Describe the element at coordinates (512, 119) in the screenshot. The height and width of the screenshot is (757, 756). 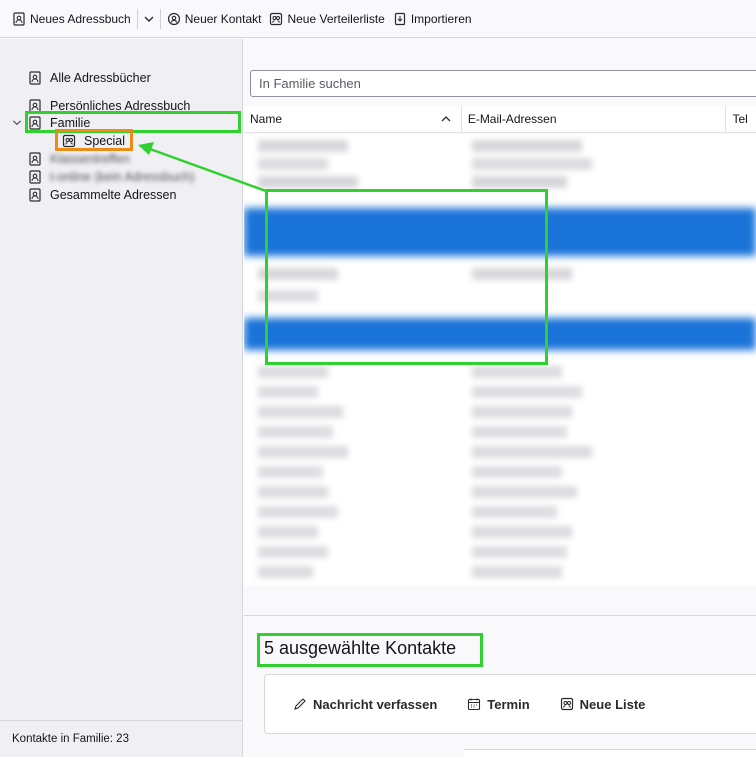
I see `column-header-label: E-Mail-Adressen` at that location.